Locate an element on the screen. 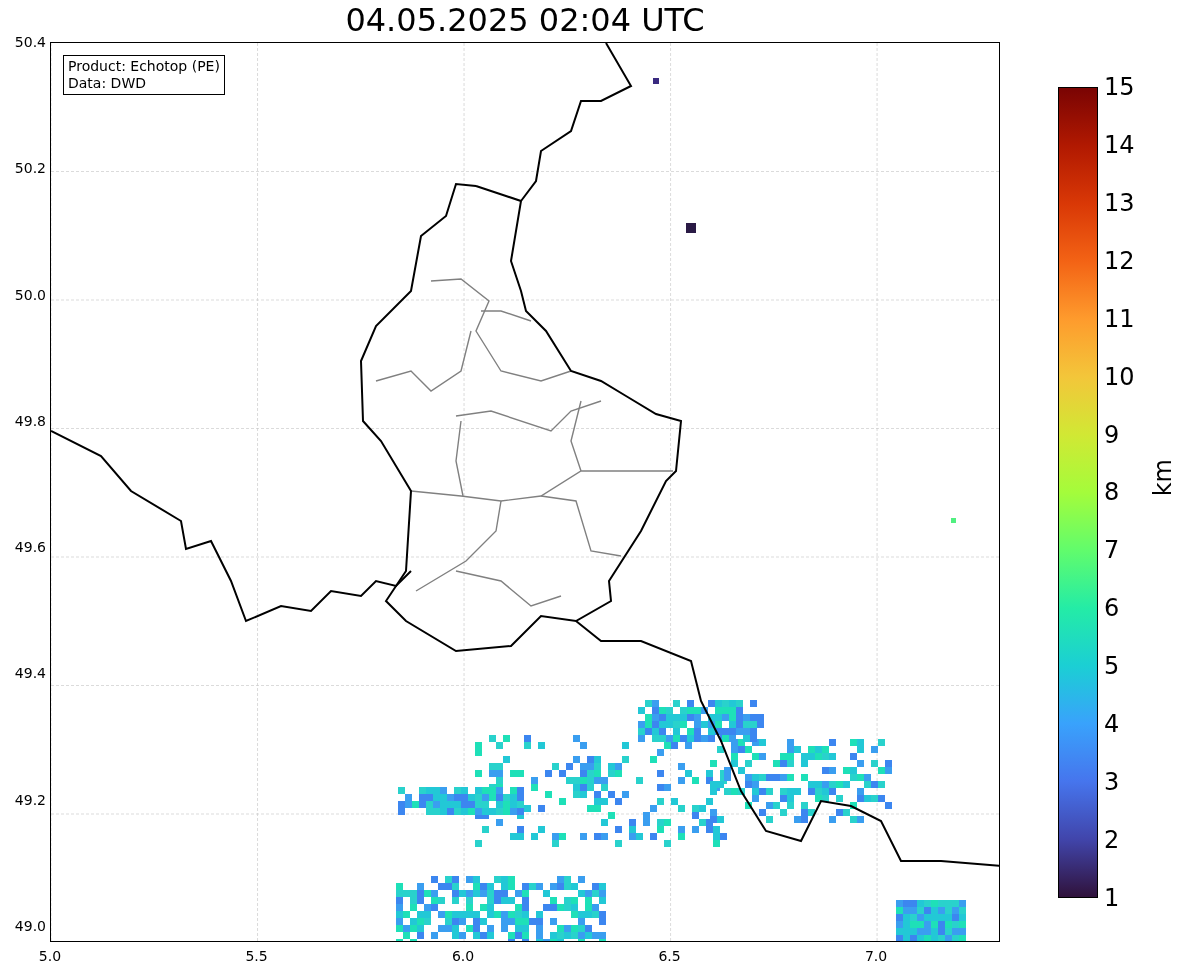 Image resolution: width=1178 pixels, height=976 pixels. colorbar-tick-label: 14 is located at coordinates (1119, 144).